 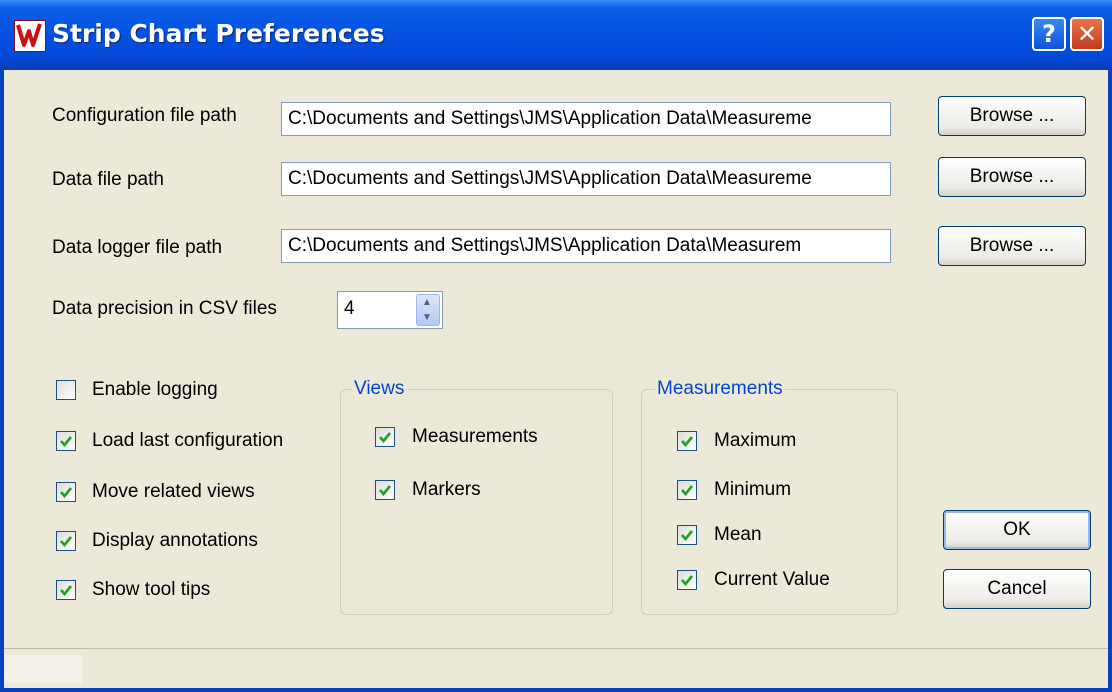 What do you see at coordinates (755, 440) in the screenshot?
I see `maximum-label: Maximum` at bounding box center [755, 440].